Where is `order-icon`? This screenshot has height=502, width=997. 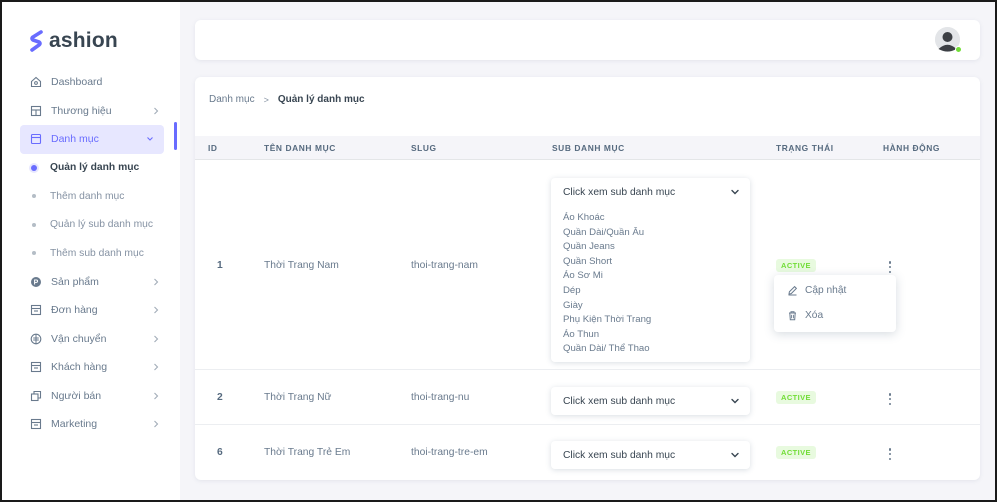 order-icon is located at coordinates (36, 310).